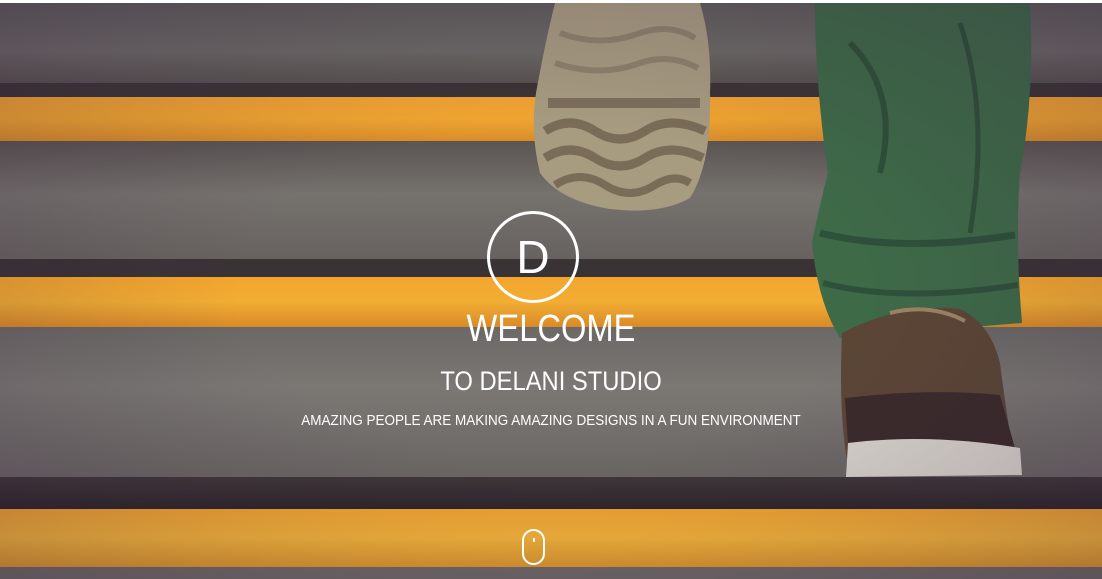  What do you see at coordinates (551, 329) in the screenshot?
I see `hero-title: WELCOME` at bounding box center [551, 329].